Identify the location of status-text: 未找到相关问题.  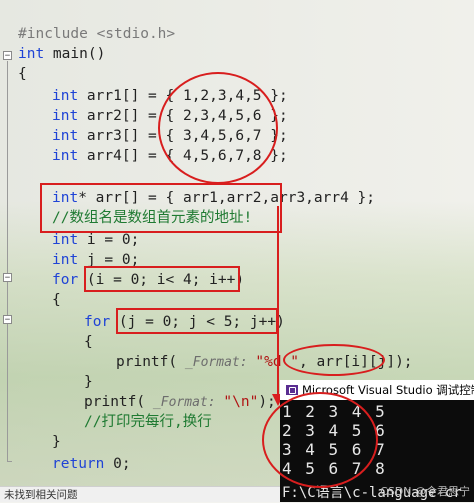
(41, 495).